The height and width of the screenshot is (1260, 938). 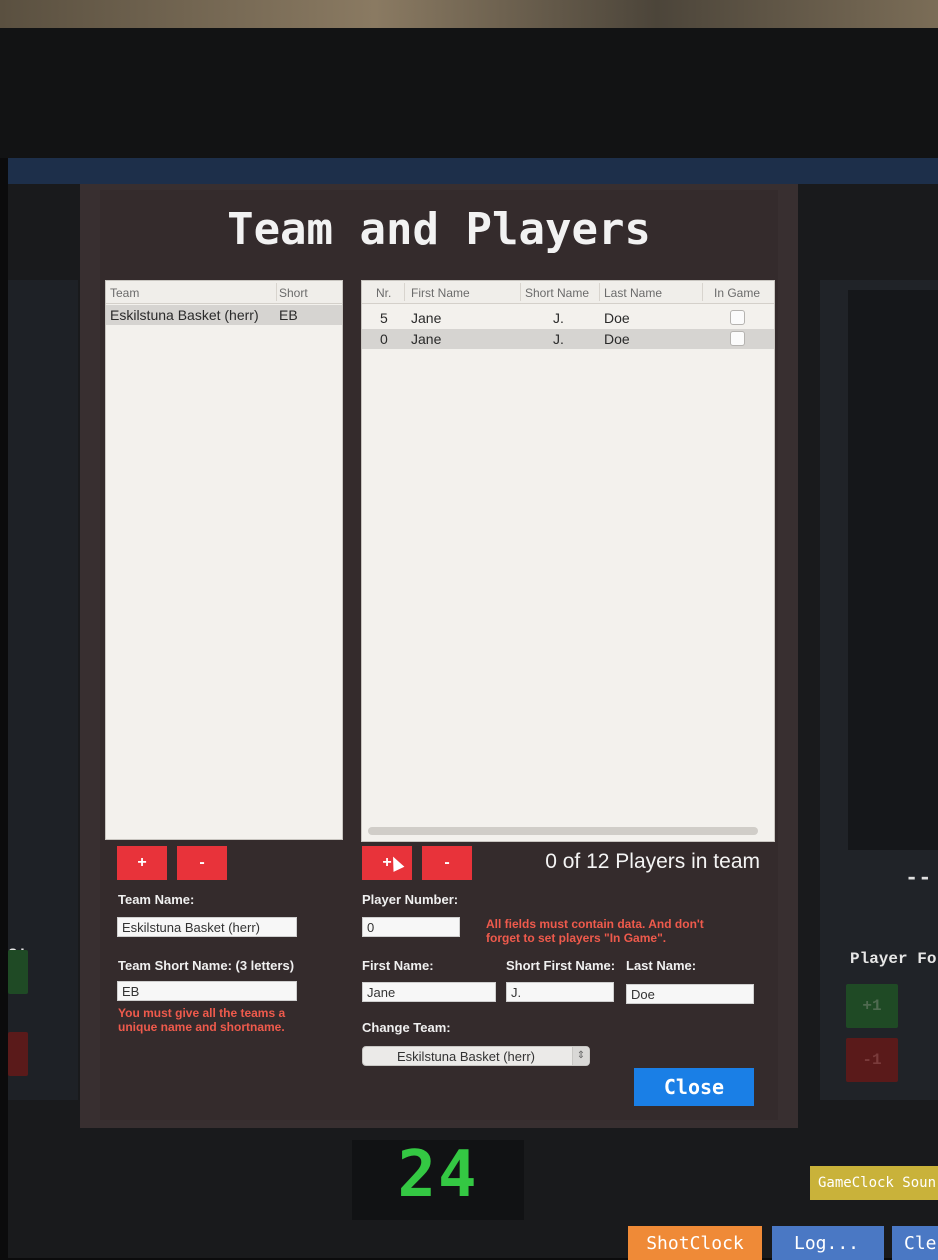 I want to click on column-header-last-name: Last Name, so click(x=633, y=293).